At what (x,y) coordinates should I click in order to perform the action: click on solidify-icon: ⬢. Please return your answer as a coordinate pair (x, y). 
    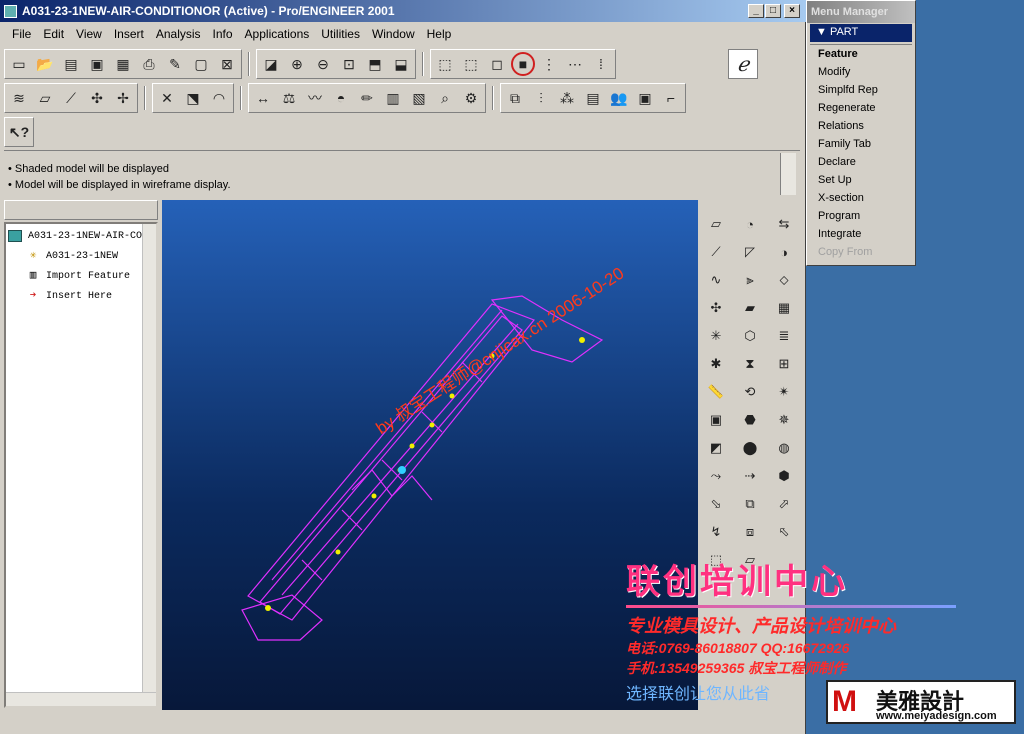
    Looking at the image, I should click on (784, 476).